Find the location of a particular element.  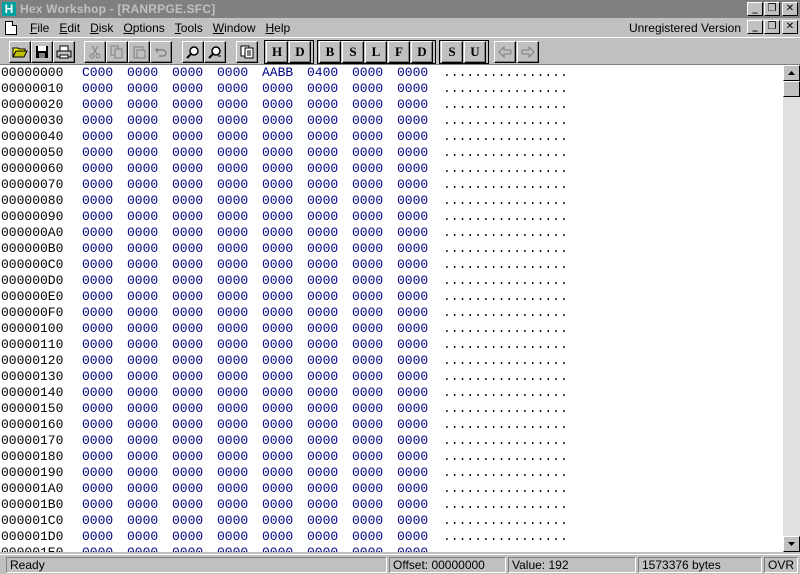

hex-word: C000 is located at coordinates (97, 73).